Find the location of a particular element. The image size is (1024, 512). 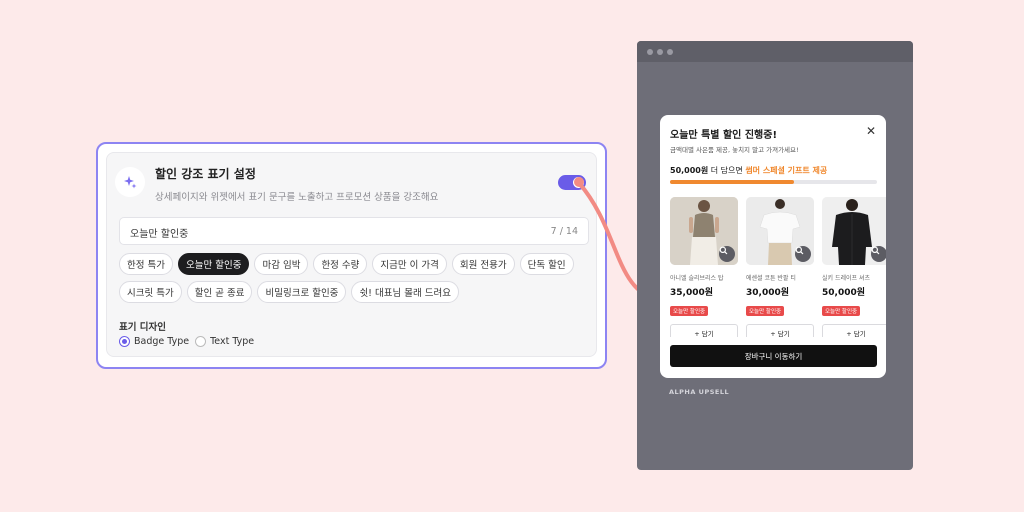

product-name: 에센셜 코튼 반팔 티 is located at coordinates (771, 278).